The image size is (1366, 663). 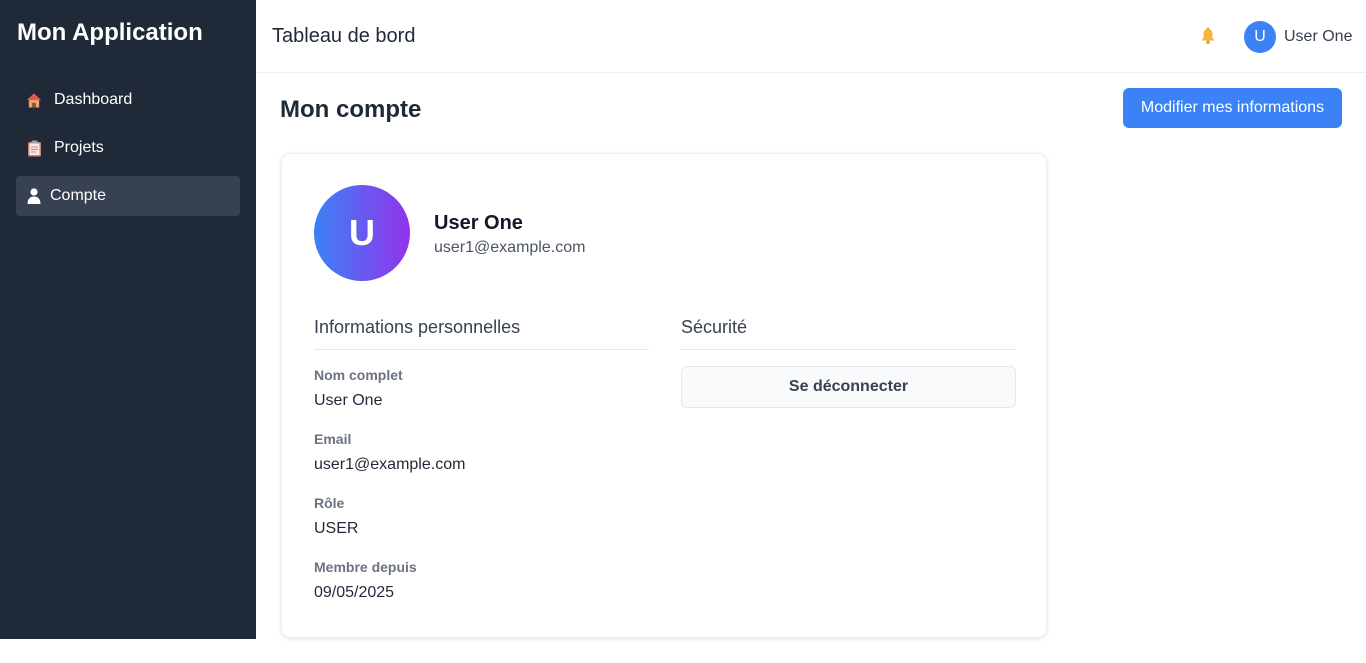 What do you see at coordinates (481, 582) in the screenshot?
I see `field-member-since: Membre depuis 09/05/2025` at bounding box center [481, 582].